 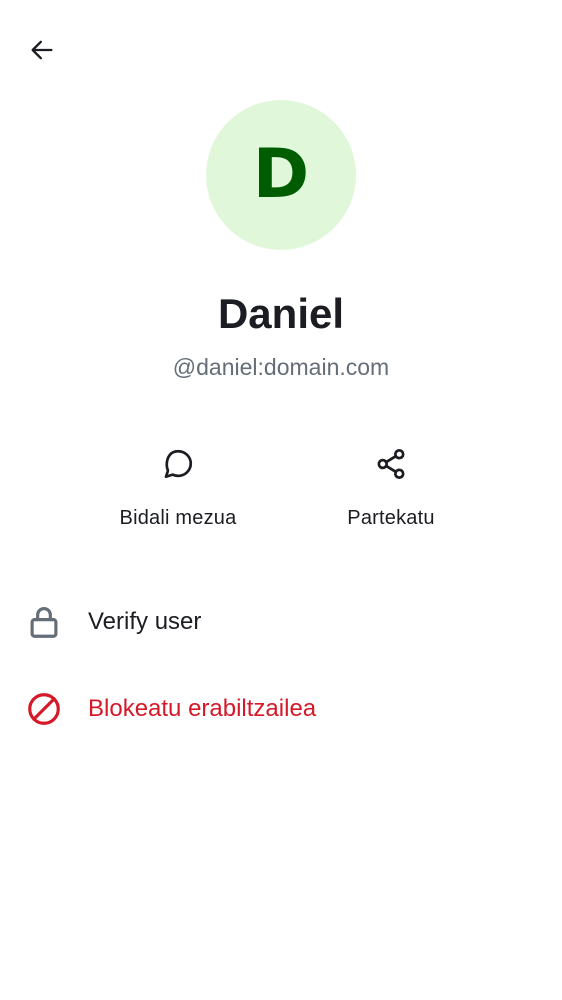 What do you see at coordinates (391, 518) in the screenshot?
I see `share-label: Partekatu` at bounding box center [391, 518].